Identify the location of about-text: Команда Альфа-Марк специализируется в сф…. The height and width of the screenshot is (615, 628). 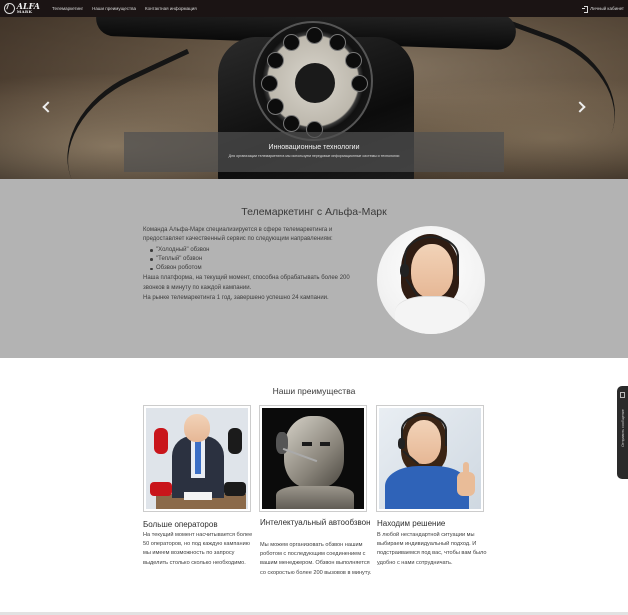
(252, 265).